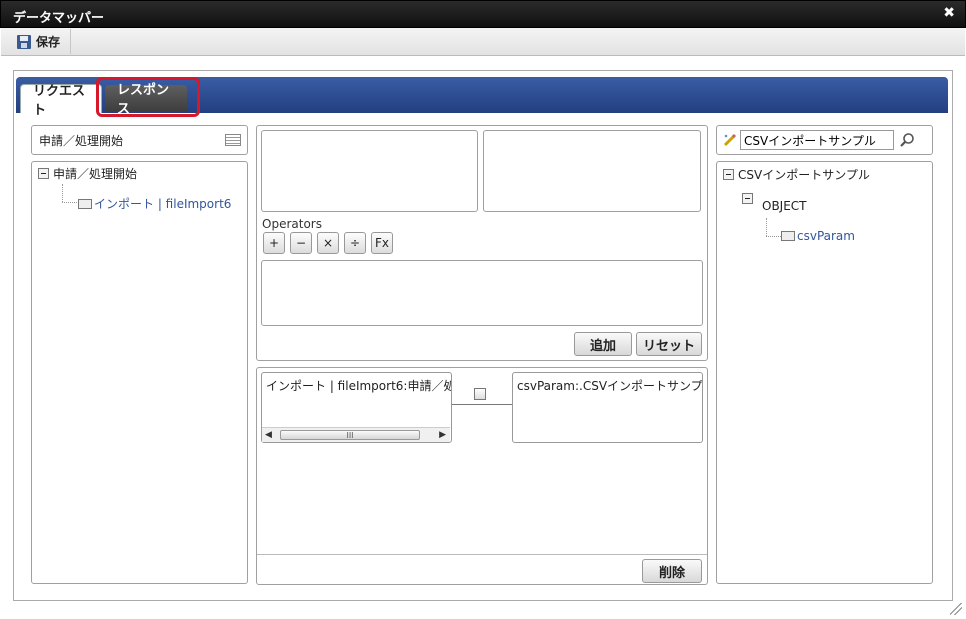 The width and height of the screenshot is (966, 619). What do you see at coordinates (482, 97) in the screenshot?
I see `tab-bar: リクエスト レスポンス` at bounding box center [482, 97].